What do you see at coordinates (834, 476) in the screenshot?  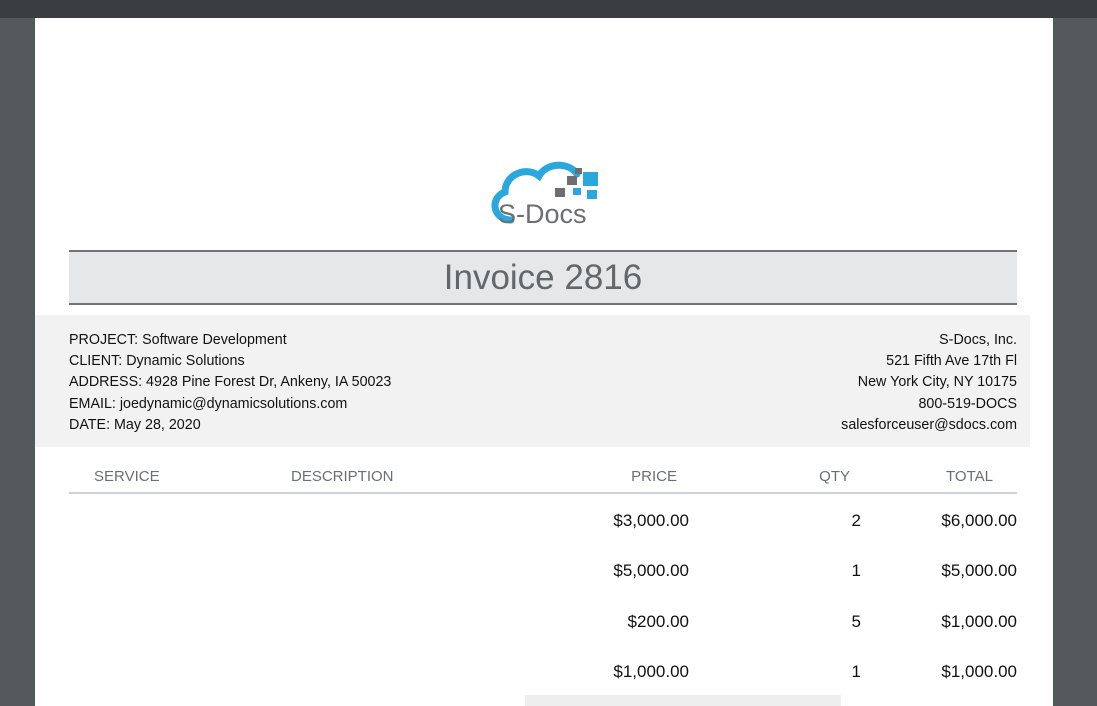 I see `header-qty: QTY` at bounding box center [834, 476].